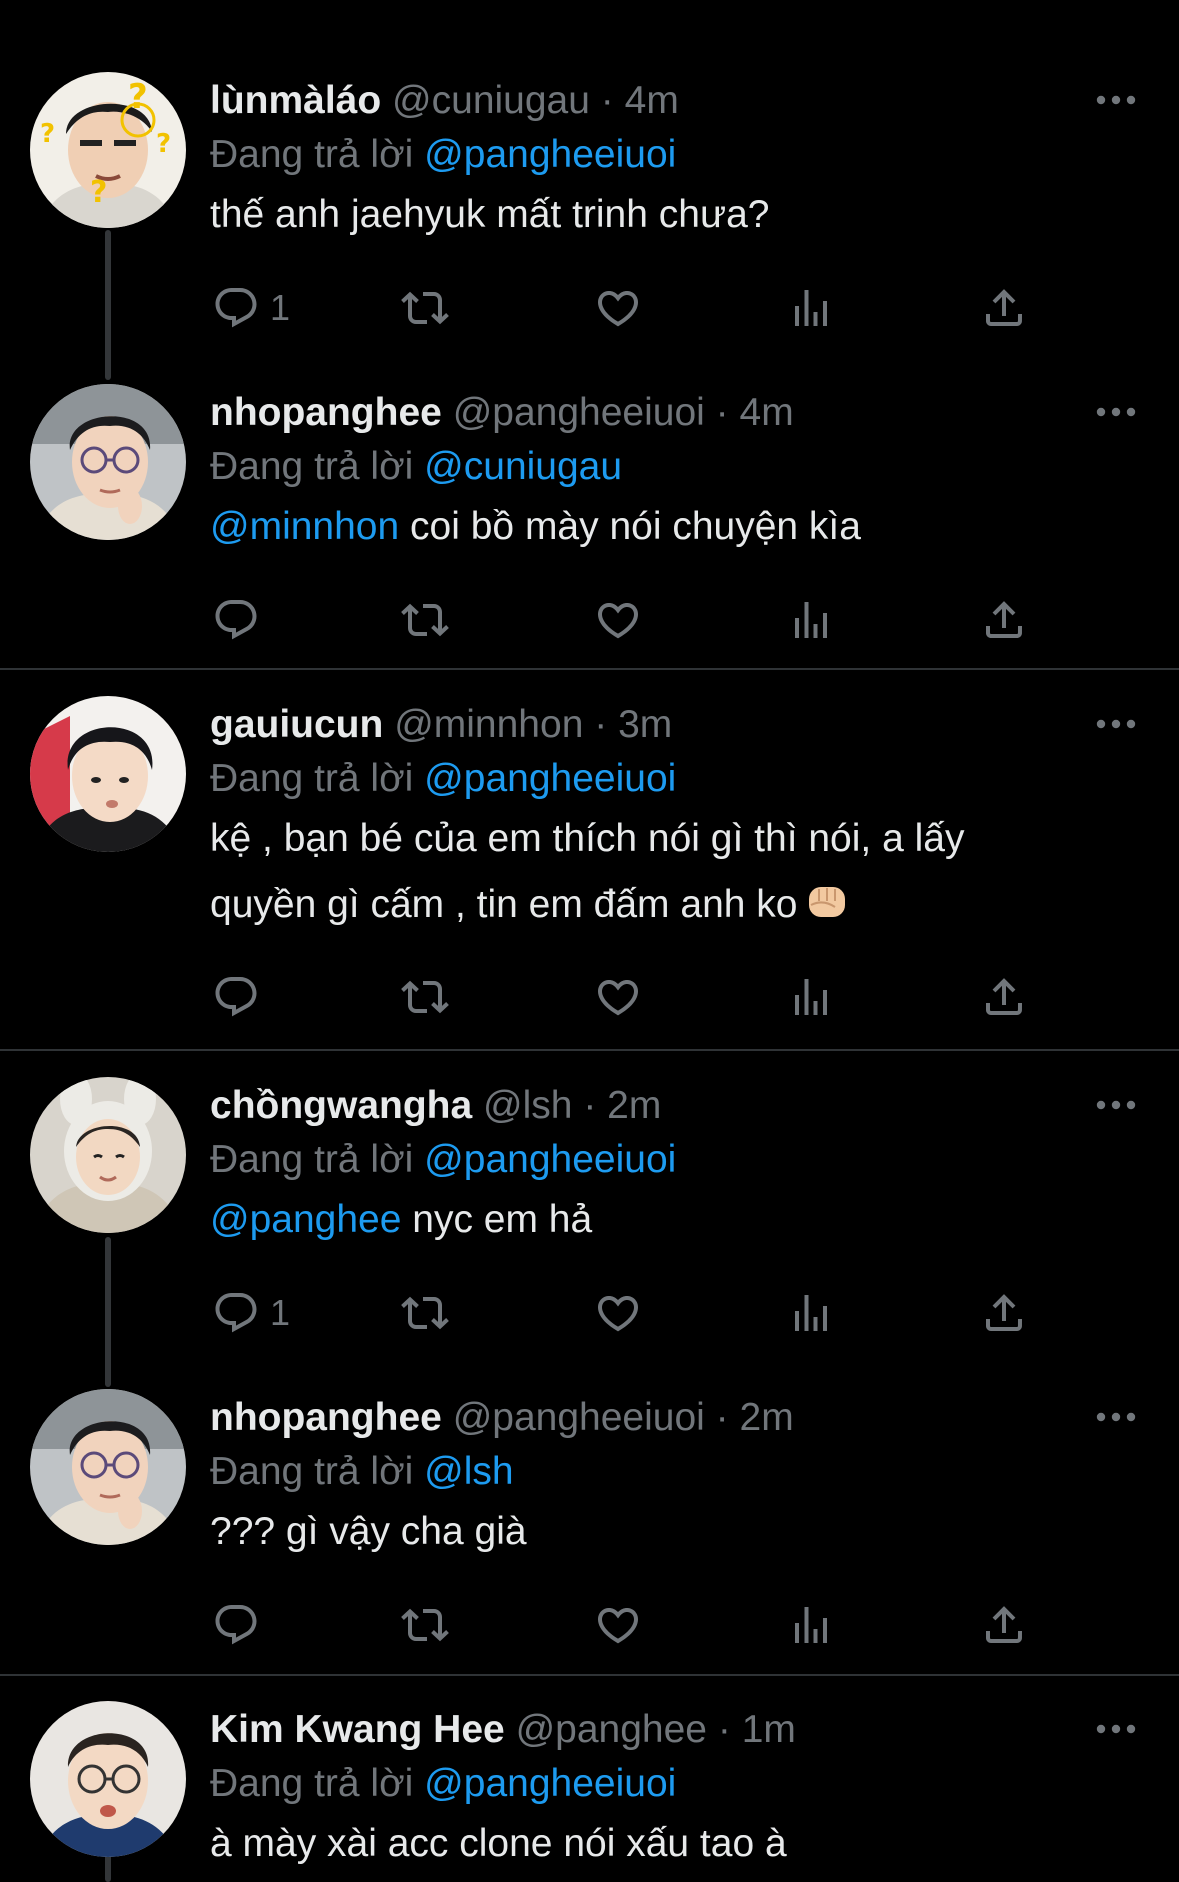 The image size is (1179, 1882). Describe the element at coordinates (108, 150) in the screenshot. I see `avatar: ? ? ? ?` at that location.